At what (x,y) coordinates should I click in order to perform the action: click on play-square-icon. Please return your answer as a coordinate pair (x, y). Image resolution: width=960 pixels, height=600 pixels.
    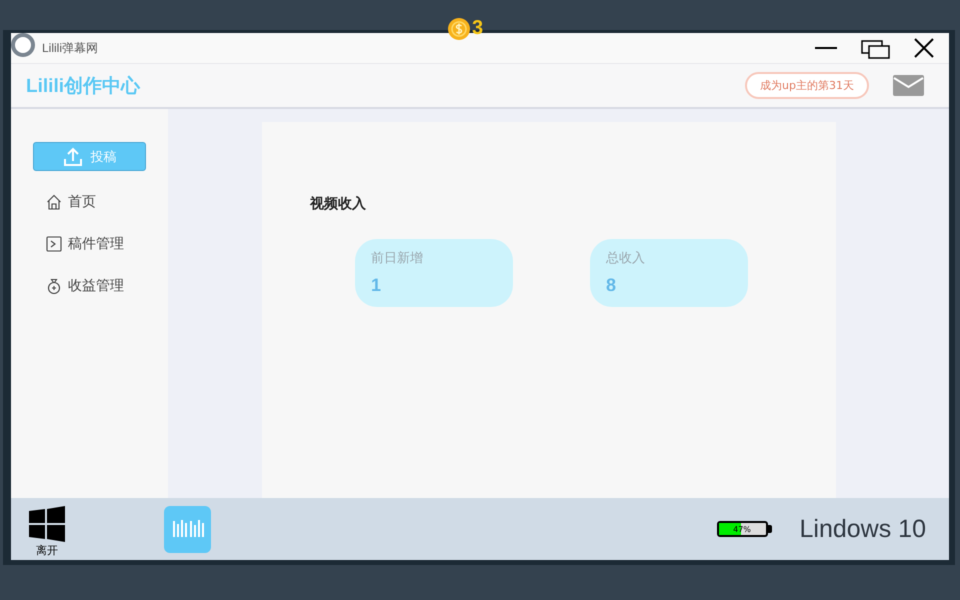
    Looking at the image, I should click on (54, 244).